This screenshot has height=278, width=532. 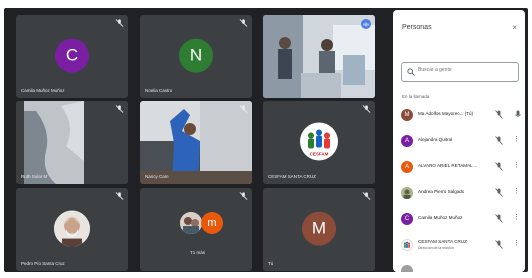 I want to click on participant-row: A ALVARO ARIEL RETAMAL ... ⋮, so click(x=460, y=167).